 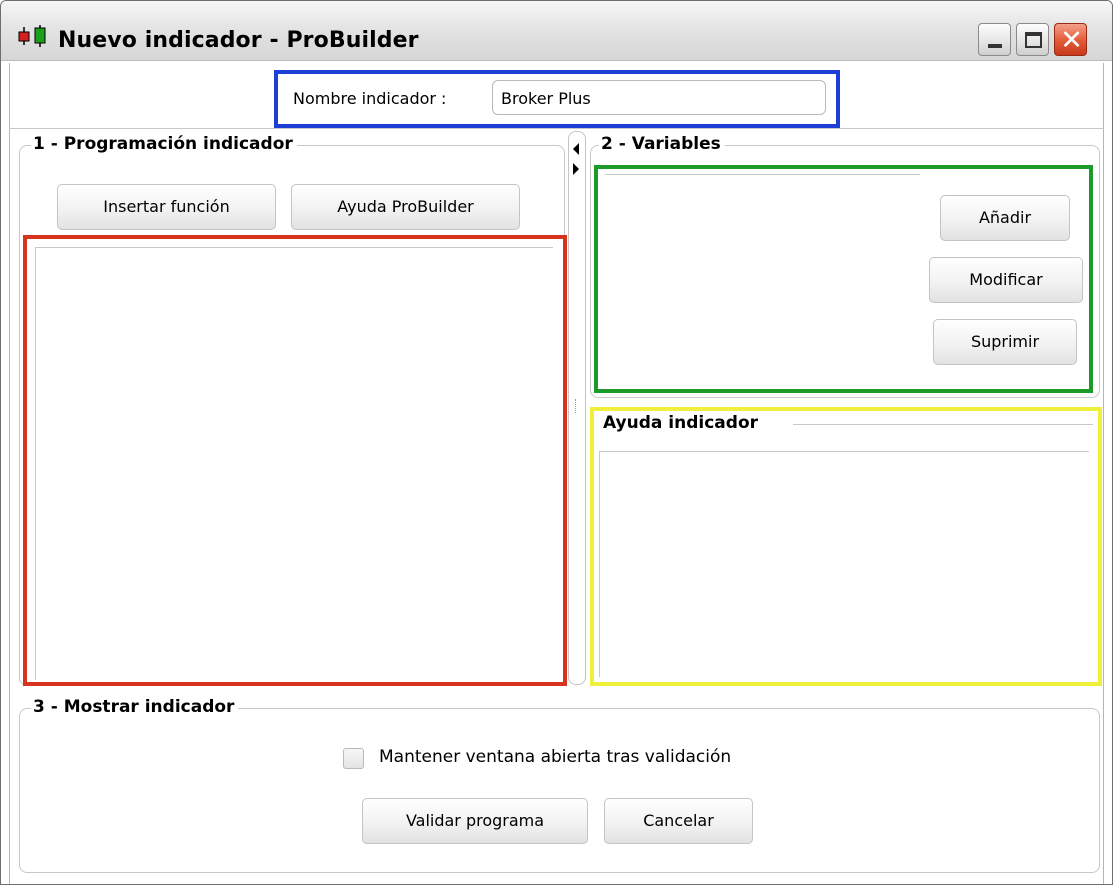 I want to click on panel-splitter, so click(x=577, y=408).